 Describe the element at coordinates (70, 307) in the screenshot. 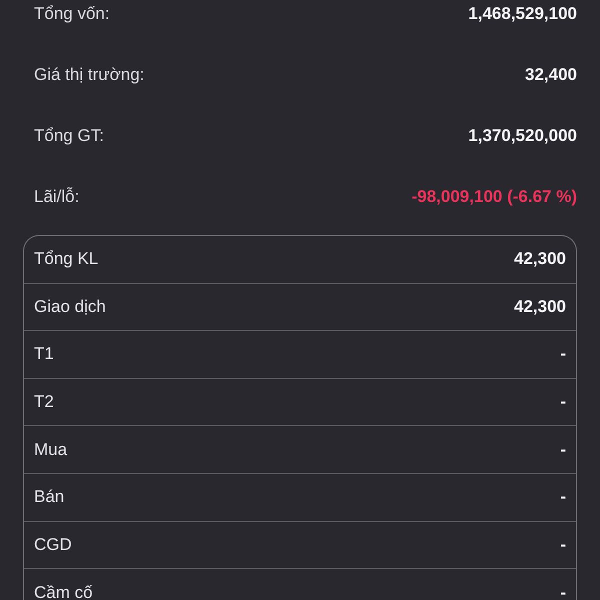

I see `row-label: Giao dịch` at that location.